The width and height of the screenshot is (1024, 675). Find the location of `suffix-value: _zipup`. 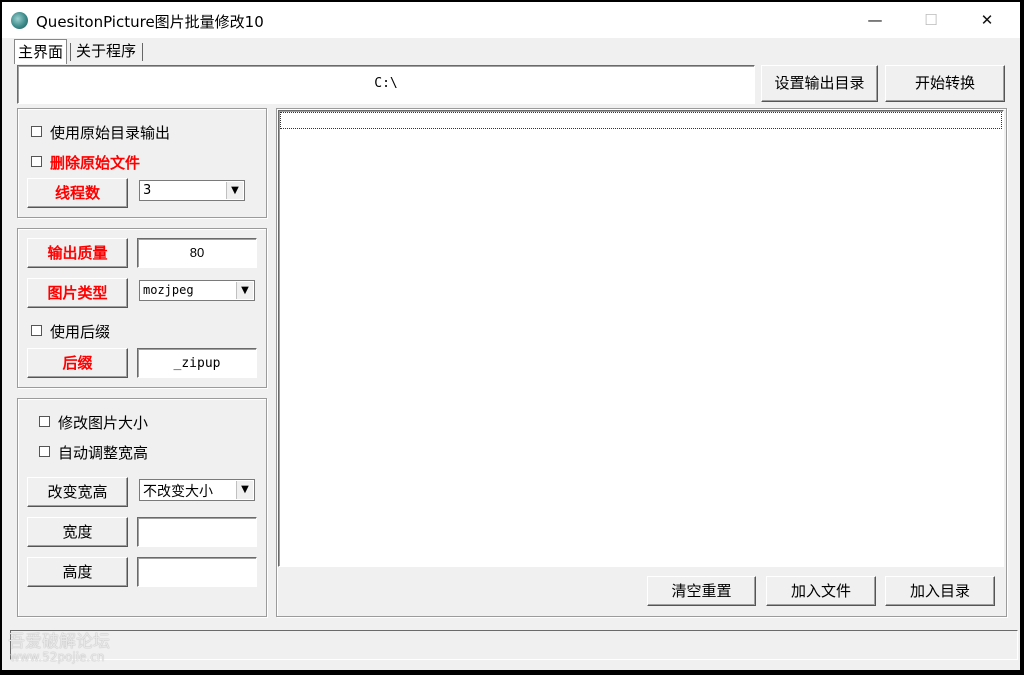

suffix-value: _zipup is located at coordinates (197, 363).